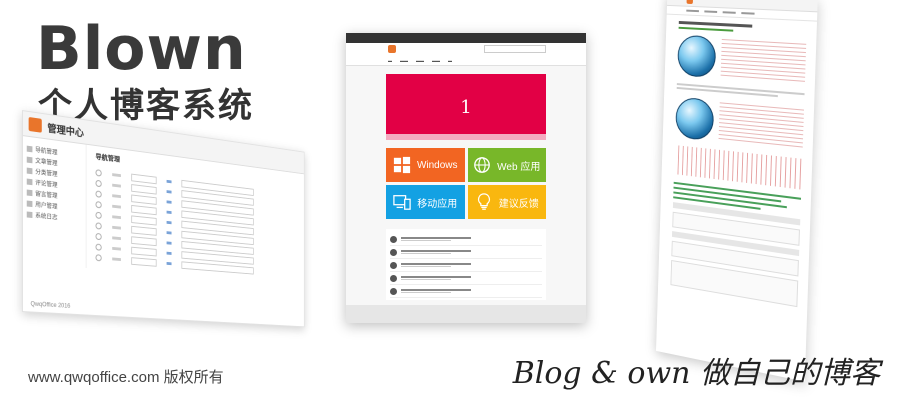 The height and width of the screenshot is (400, 900). Describe the element at coordinates (515, 49) in the screenshot. I see `search-input` at that location.